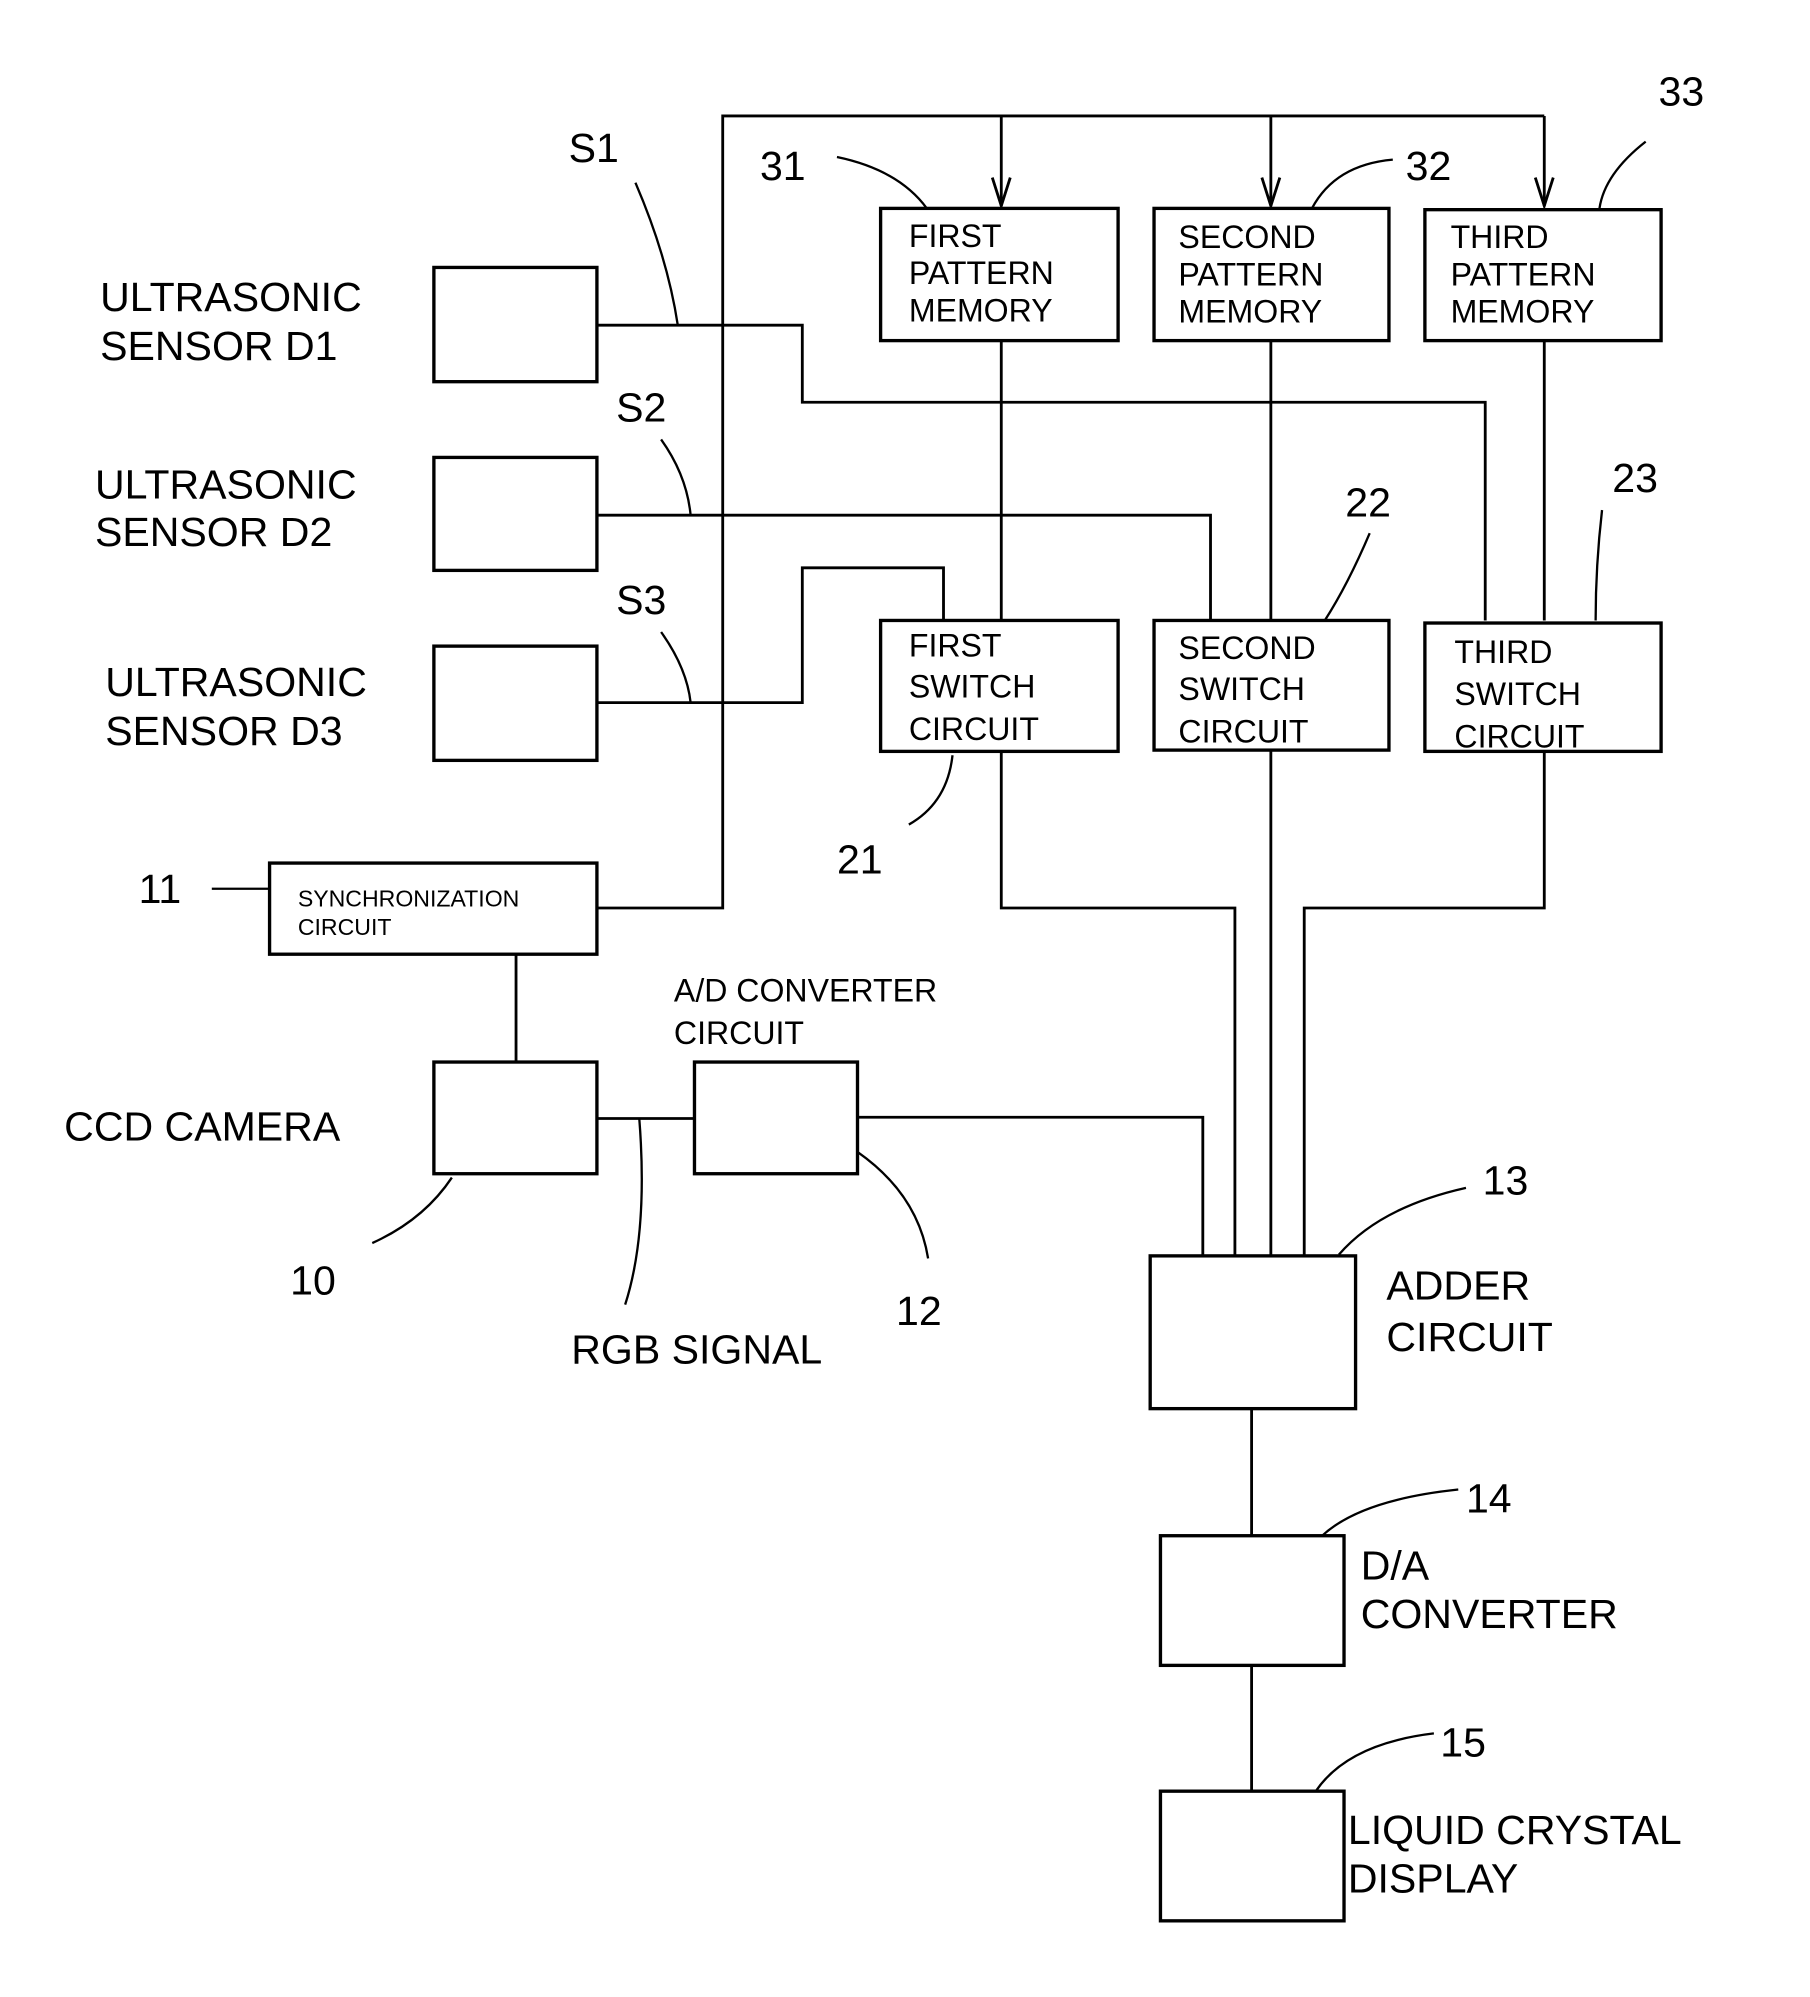 The height and width of the screenshot is (1997, 1810). Describe the element at coordinates (1463, 1743) in the screenshot. I see `ref-15: 15` at that location.